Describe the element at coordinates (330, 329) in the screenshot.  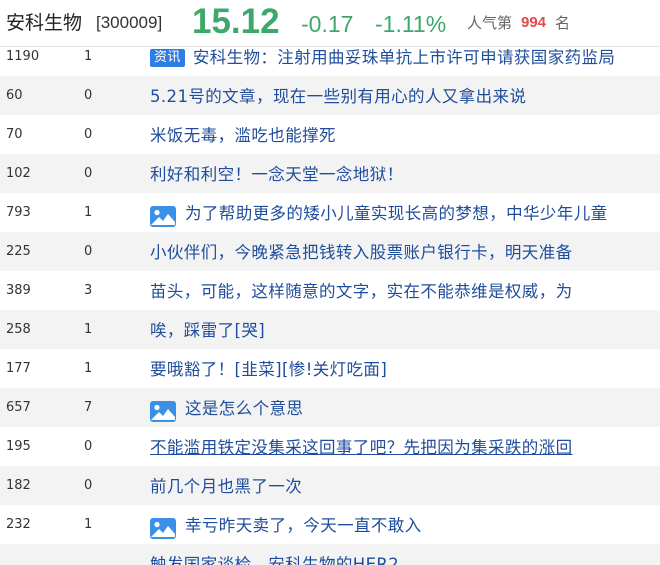
I see `post-row: 258 1 唉，踩雷了[哭]` at that location.